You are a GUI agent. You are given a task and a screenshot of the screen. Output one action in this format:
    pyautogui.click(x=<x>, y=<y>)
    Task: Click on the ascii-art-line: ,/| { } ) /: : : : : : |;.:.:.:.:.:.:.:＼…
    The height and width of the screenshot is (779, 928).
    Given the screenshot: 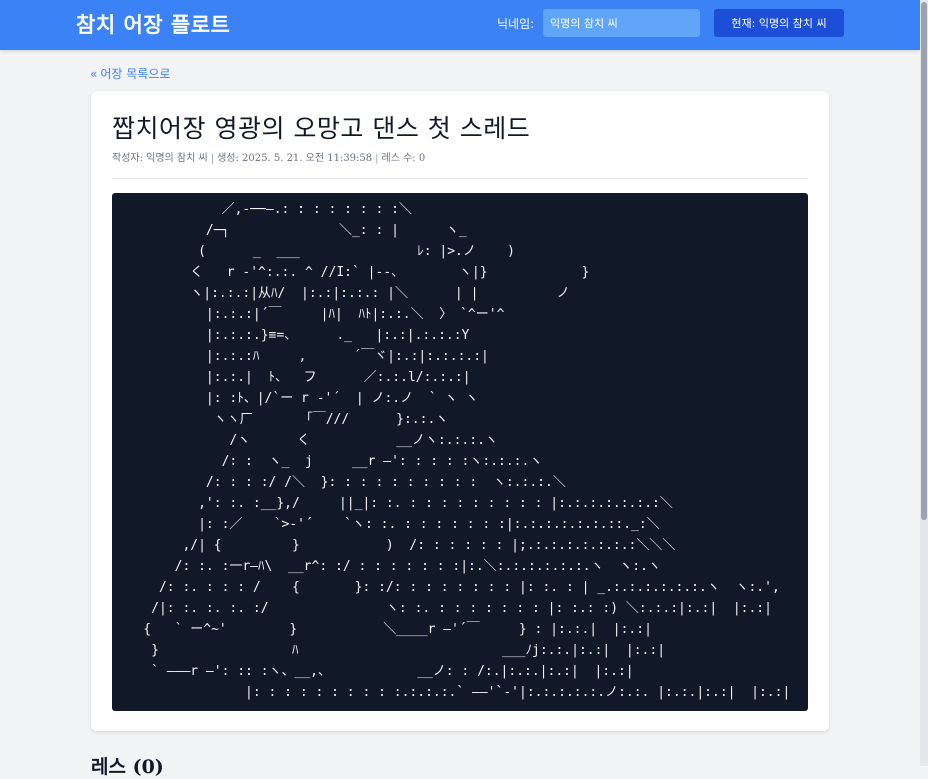 What is the action you would take?
    pyautogui.click(x=394, y=545)
    